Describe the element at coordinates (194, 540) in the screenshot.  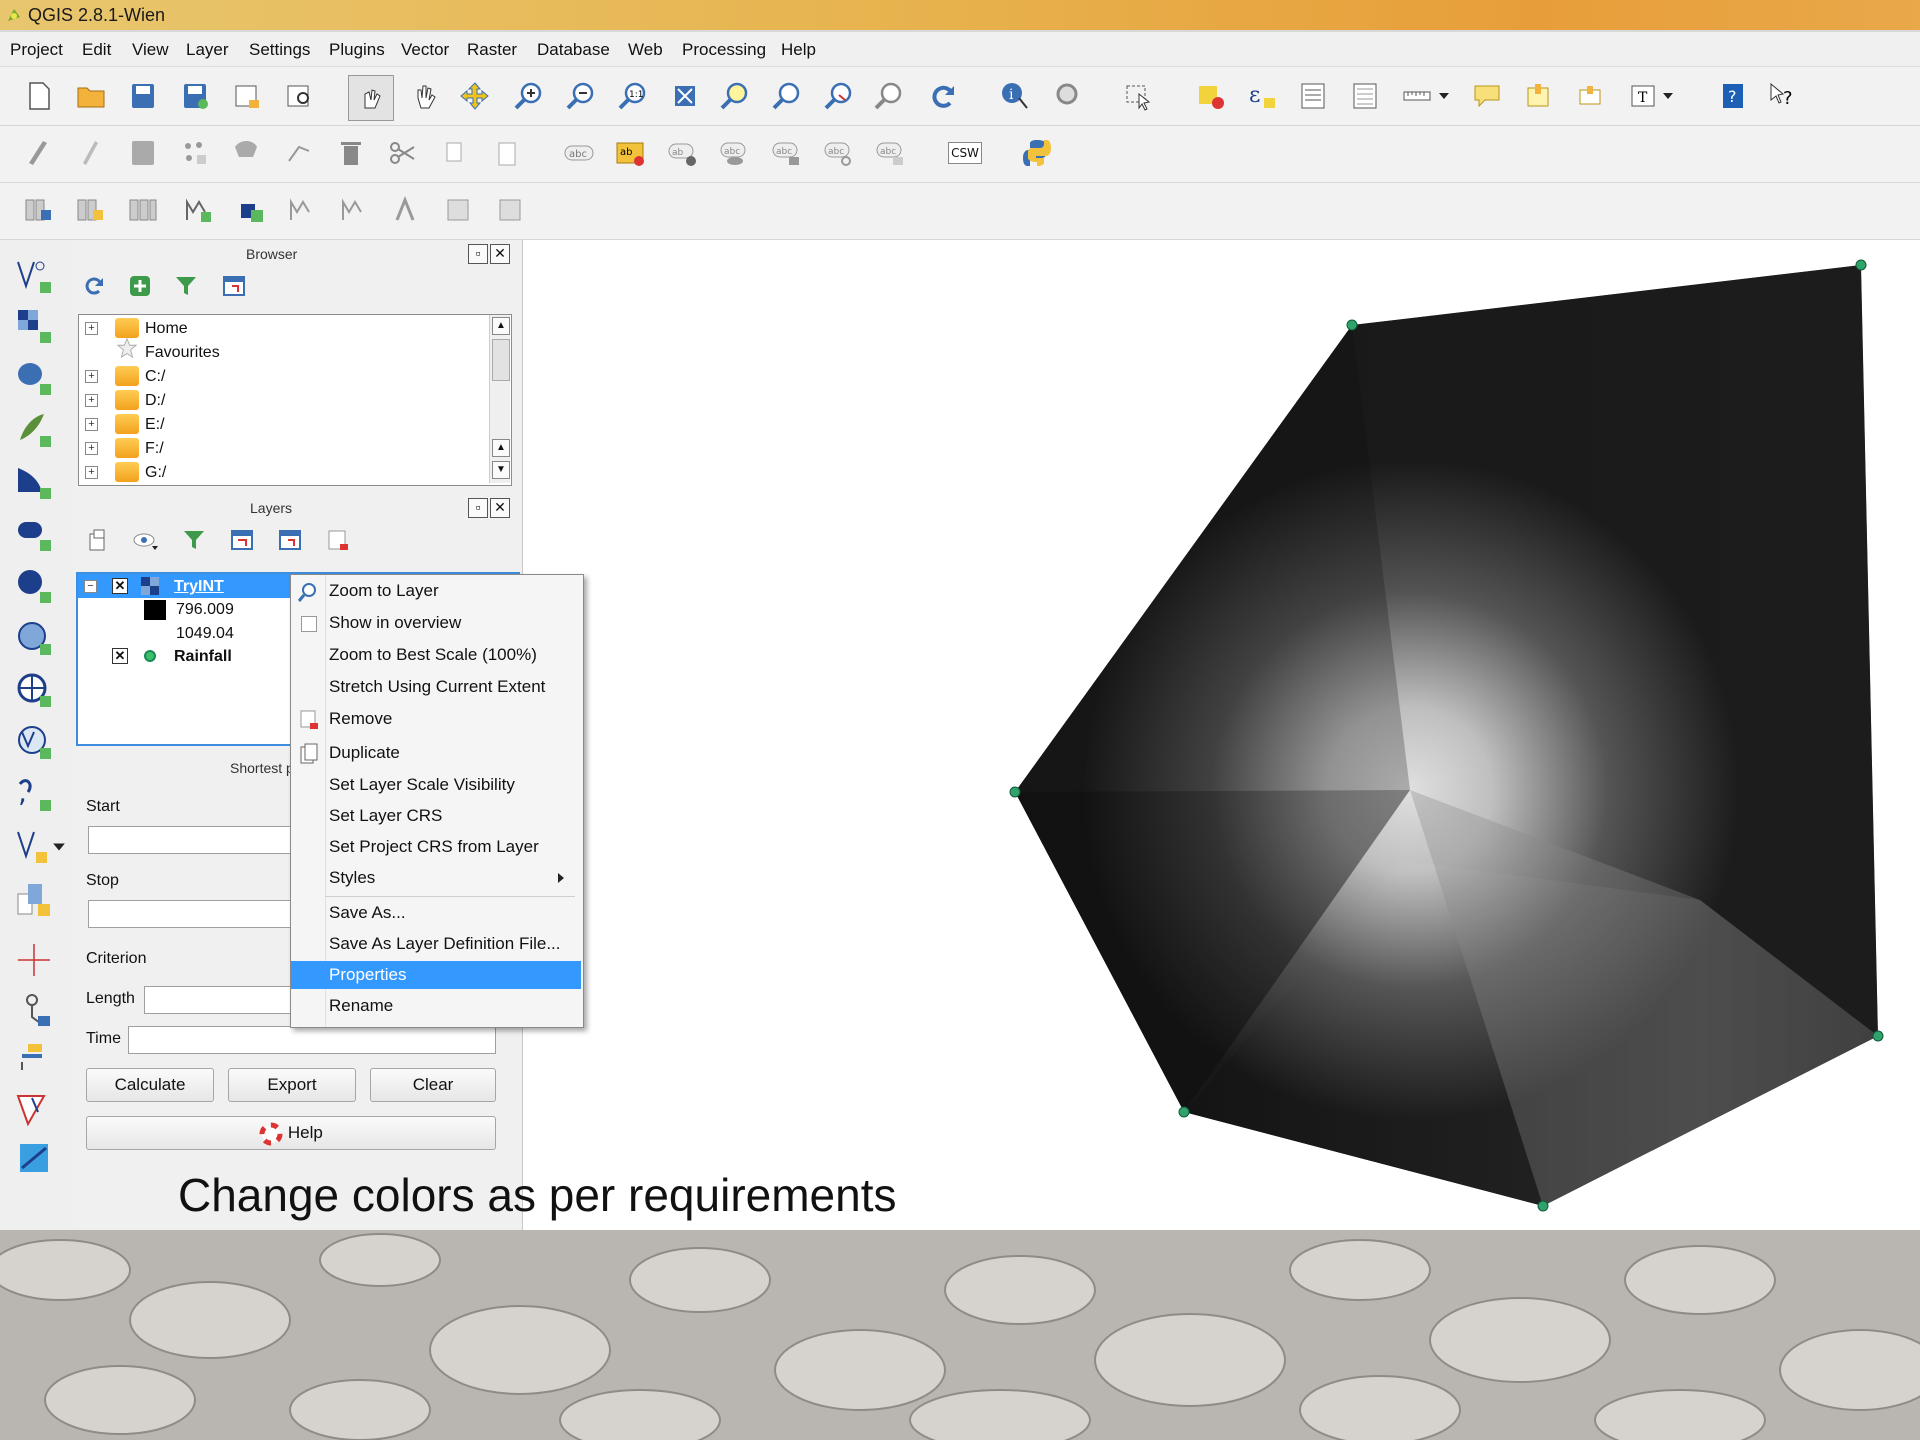
I see `layers-filter-icon` at that location.